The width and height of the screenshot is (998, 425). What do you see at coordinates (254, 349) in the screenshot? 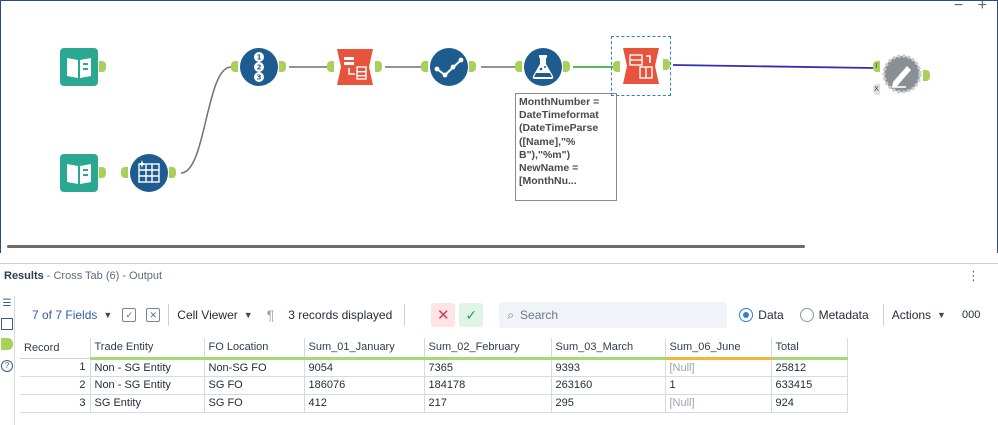
I see `column-header-fo-location: FO Location` at bounding box center [254, 349].